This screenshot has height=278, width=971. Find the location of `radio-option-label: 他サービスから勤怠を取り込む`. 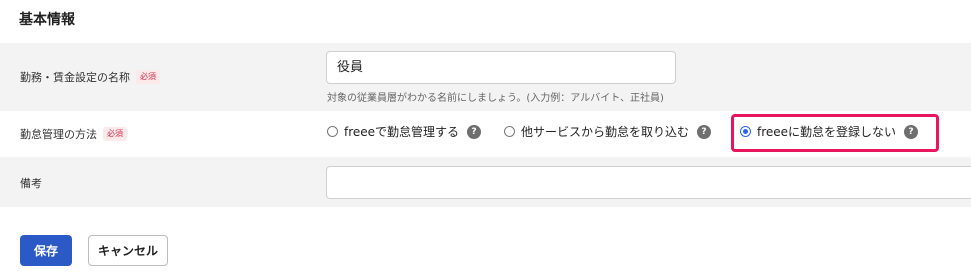

radio-option-label: 他サービスから勤怠を取り込む is located at coordinates (605, 132).